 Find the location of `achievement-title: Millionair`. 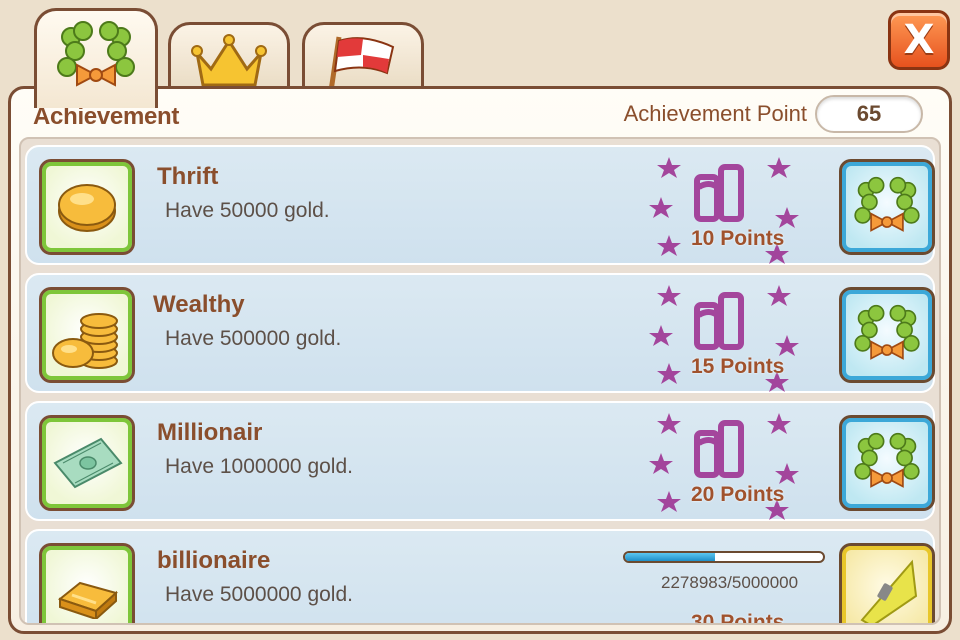

achievement-title: Millionair is located at coordinates (210, 432).